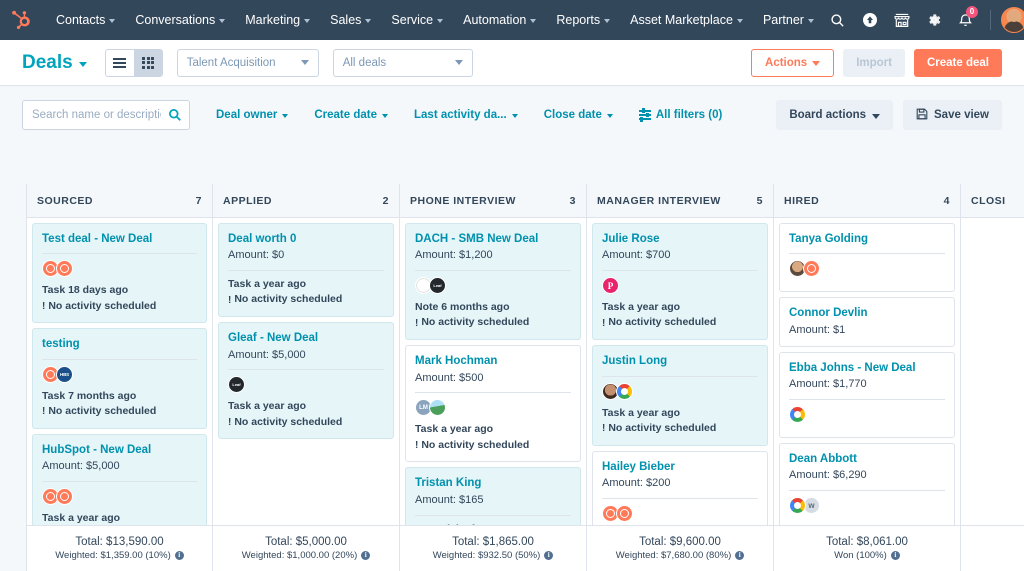 Image resolution: width=1024 pixels, height=571 pixels. Describe the element at coordinates (788, 20) in the screenshot. I see `nav-item-partner: Partner` at that location.